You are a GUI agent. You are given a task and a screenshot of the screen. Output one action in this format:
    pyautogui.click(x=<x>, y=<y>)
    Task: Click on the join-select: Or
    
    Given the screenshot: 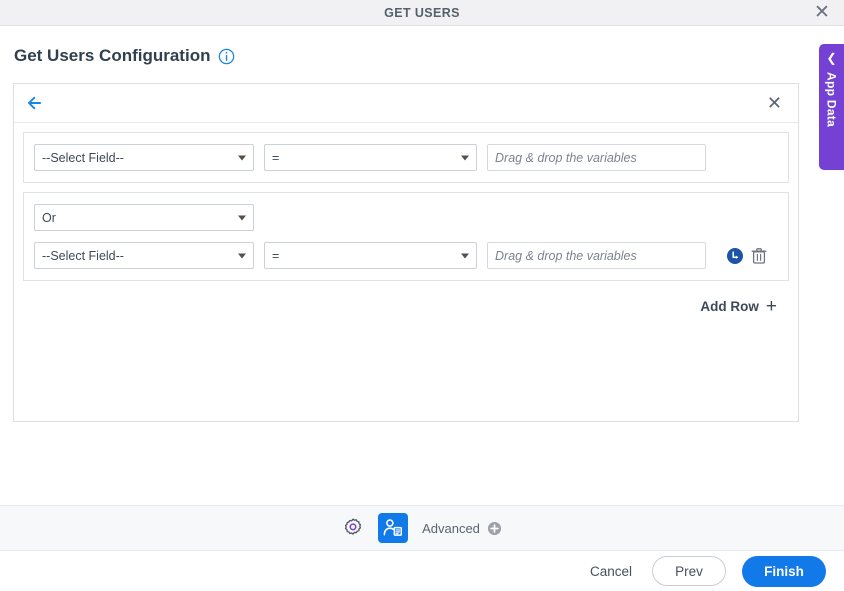 What is the action you would take?
    pyautogui.click(x=144, y=217)
    